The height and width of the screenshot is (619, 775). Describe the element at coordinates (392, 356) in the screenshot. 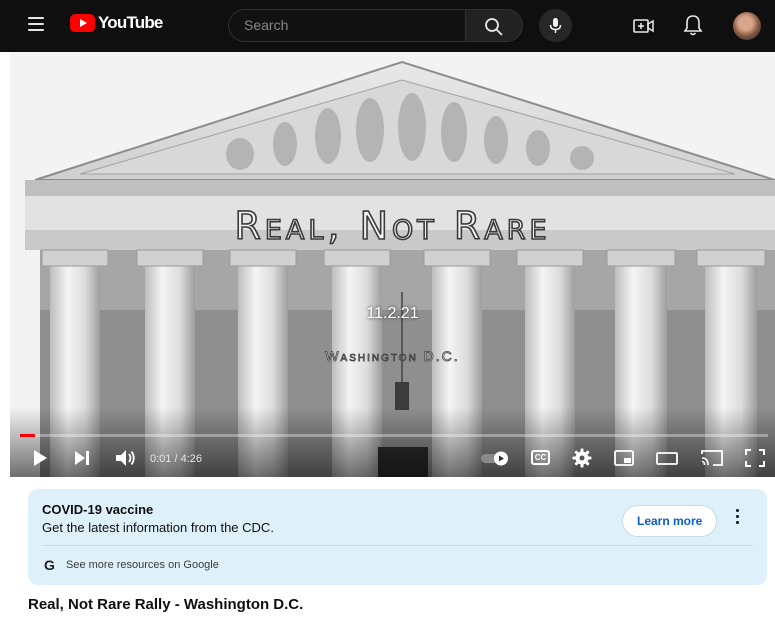

I see `video-overlay-location: Washington D.C.` at that location.